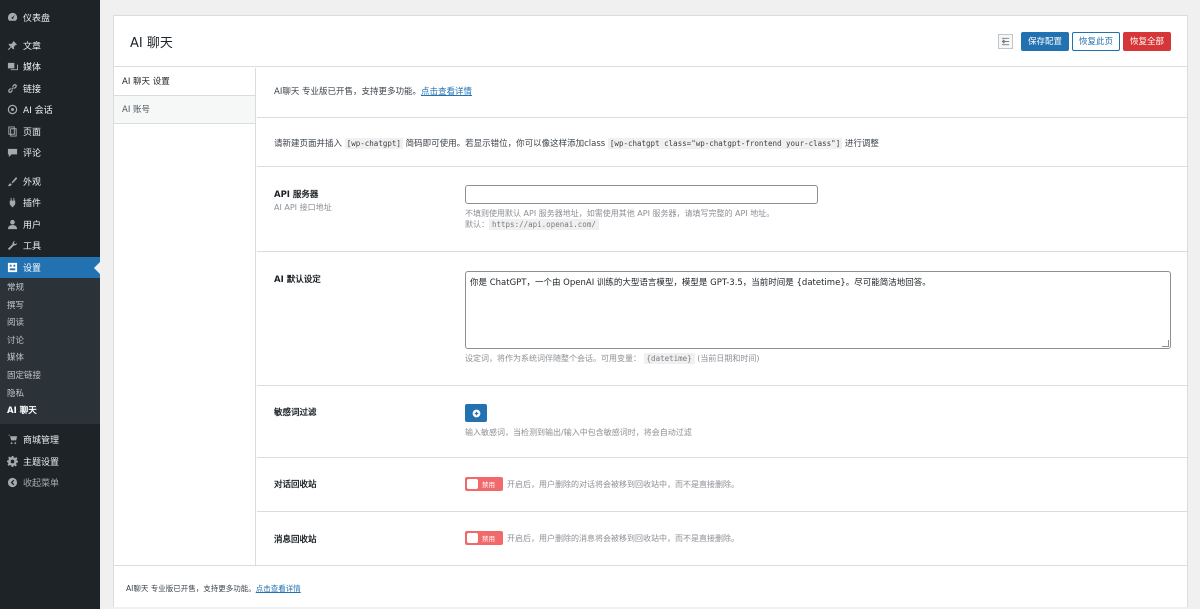 This screenshot has height=609, width=1200. Describe the element at coordinates (1146, 41) in the screenshot. I see `reset-all-button: 恢复全部` at that location.